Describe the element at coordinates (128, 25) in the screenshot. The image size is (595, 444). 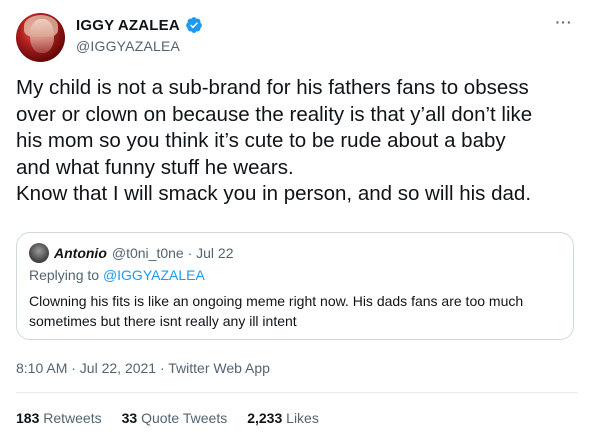
I see `author-display-name: IGGY AZALEA` at that location.